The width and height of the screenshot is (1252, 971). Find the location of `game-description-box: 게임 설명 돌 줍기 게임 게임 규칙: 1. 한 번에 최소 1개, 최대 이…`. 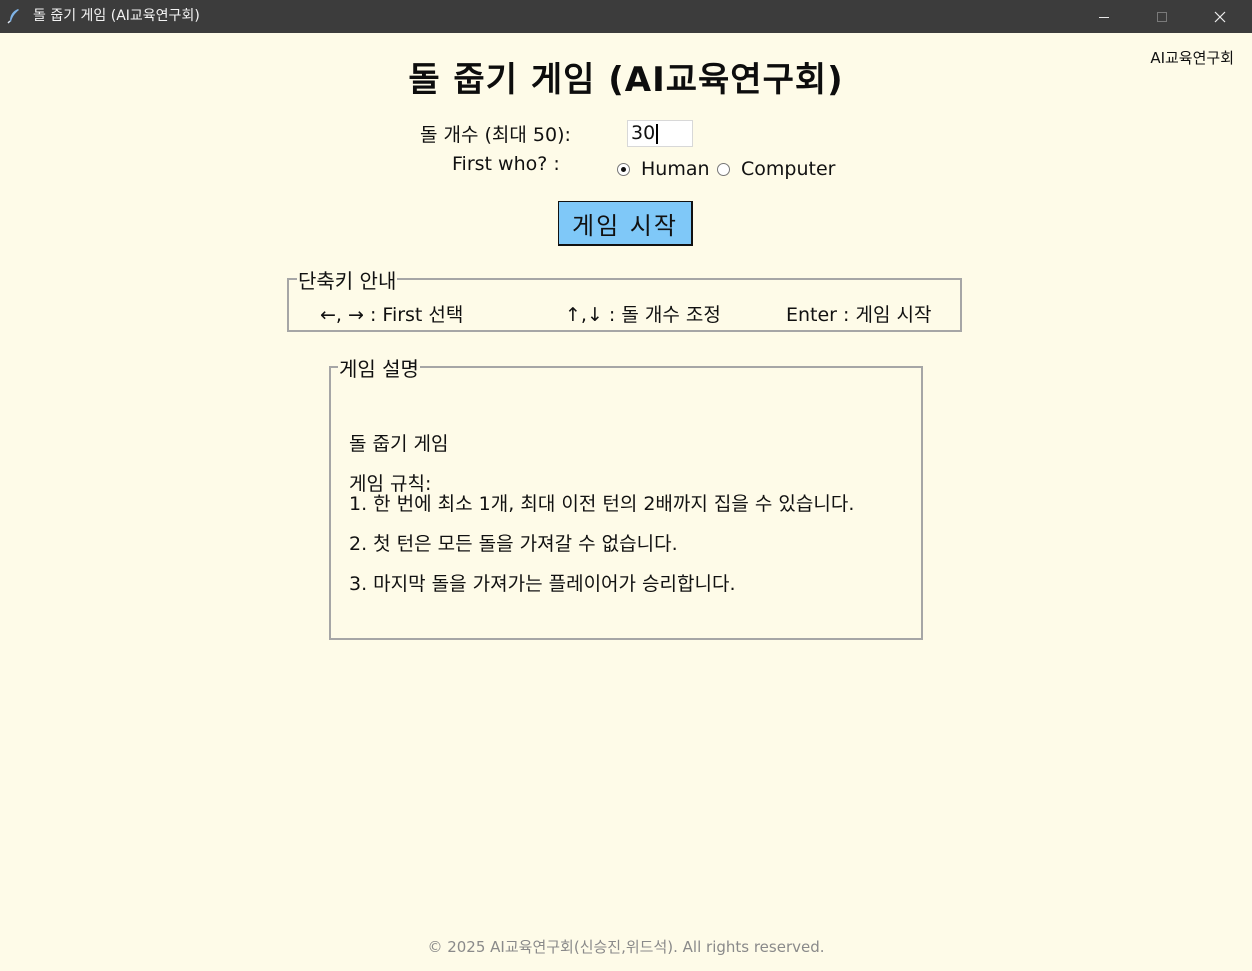

game-description-box: 게임 설명 돌 줍기 게임 게임 규칙: 1. 한 번에 최소 1개, 최대 이… is located at coordinates (626, 496).